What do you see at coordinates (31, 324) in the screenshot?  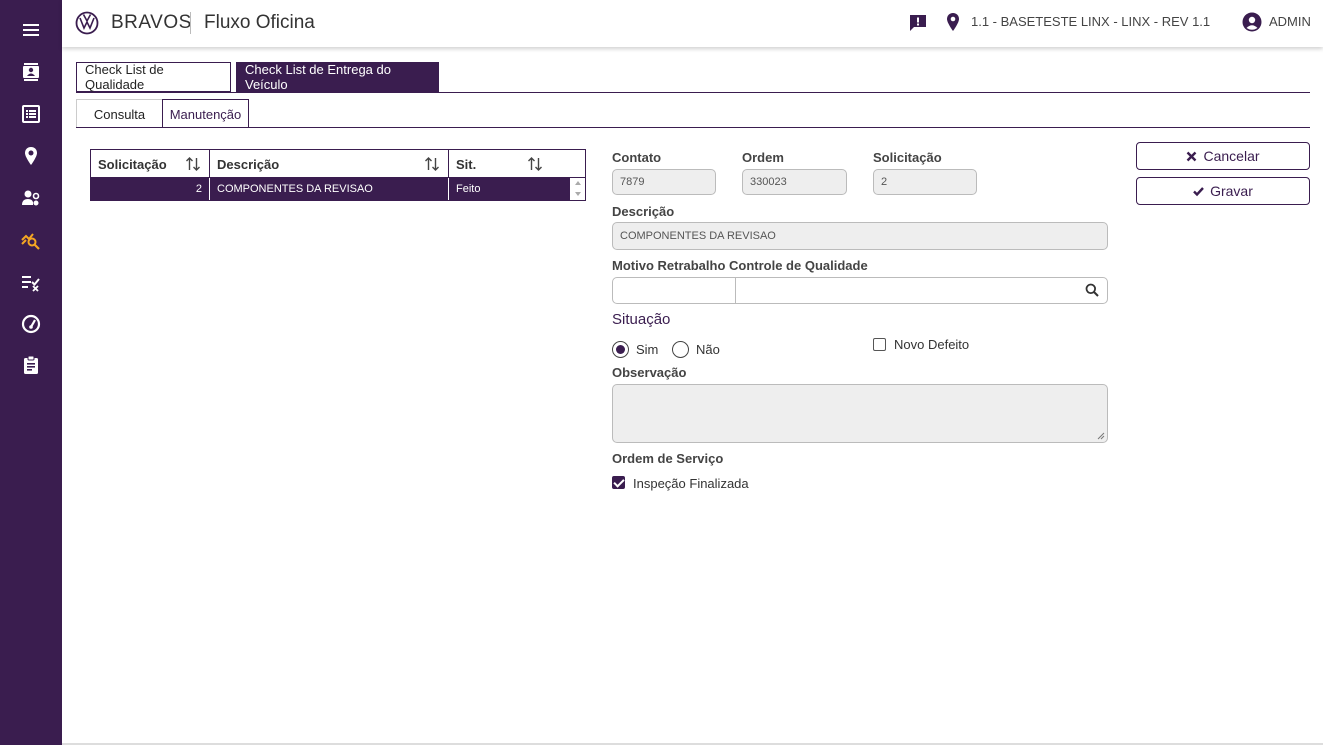 I see `speedometer-icon` at bounding box center [31, 324].